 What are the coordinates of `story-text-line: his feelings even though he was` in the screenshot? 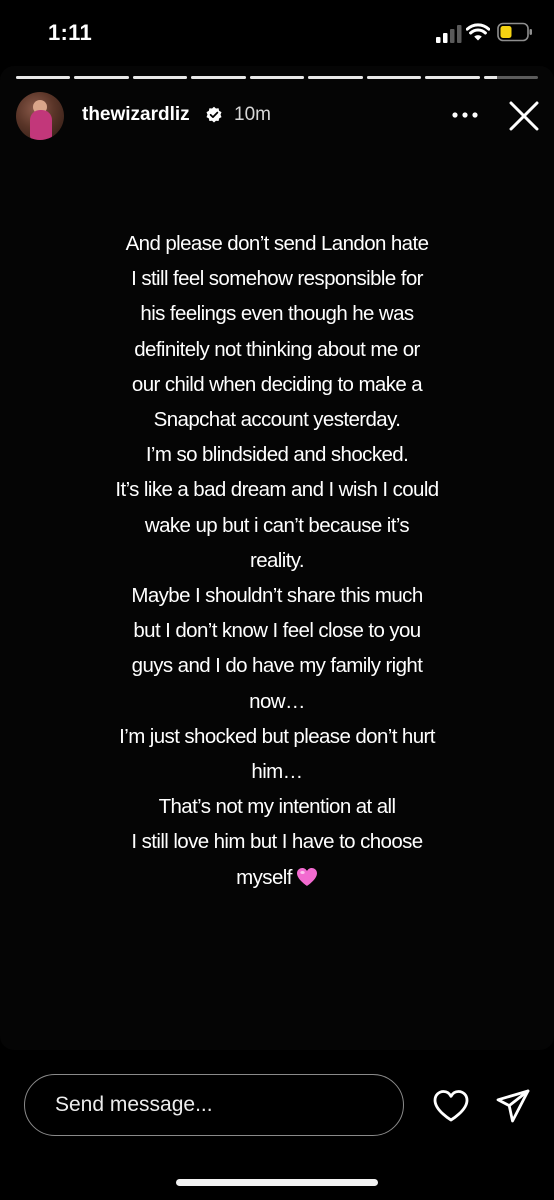 It's located at (277, 313).